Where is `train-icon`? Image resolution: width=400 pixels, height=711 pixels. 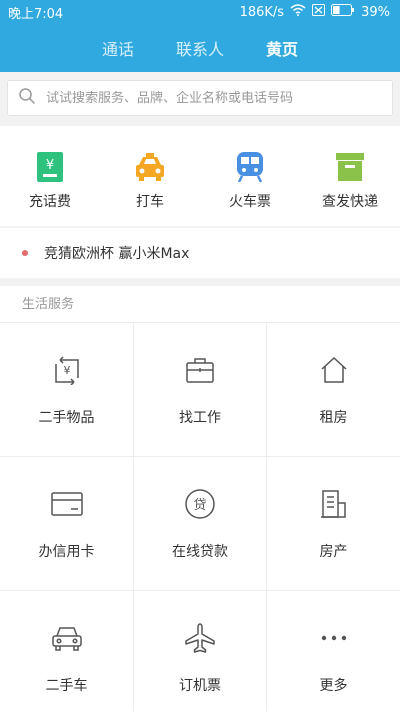
train-icon is located at coordinates (250, 167).